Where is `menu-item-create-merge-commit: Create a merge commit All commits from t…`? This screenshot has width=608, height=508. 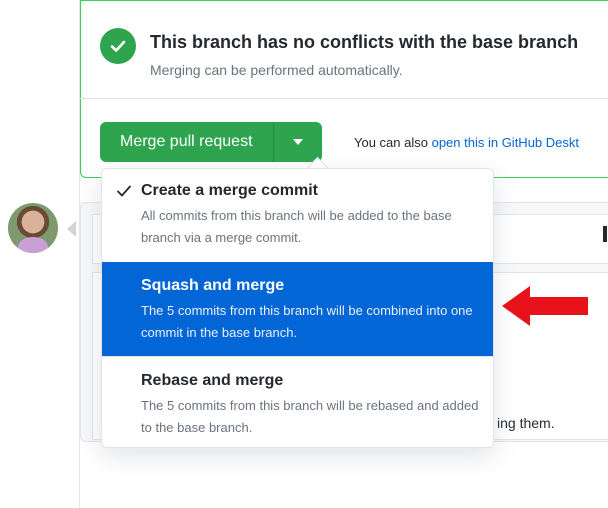
menu-item-create-merge-commit: Create a merge commit All commits from t… is located at coordinates (297, 223).